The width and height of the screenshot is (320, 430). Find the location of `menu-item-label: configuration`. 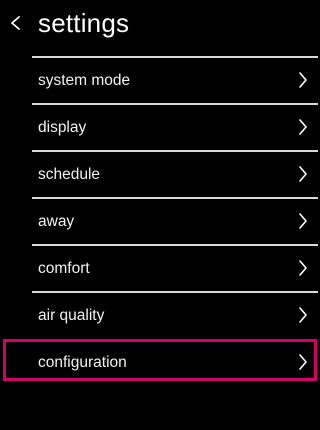

menu-item-label: configuration is located at coordinates (82, 362).